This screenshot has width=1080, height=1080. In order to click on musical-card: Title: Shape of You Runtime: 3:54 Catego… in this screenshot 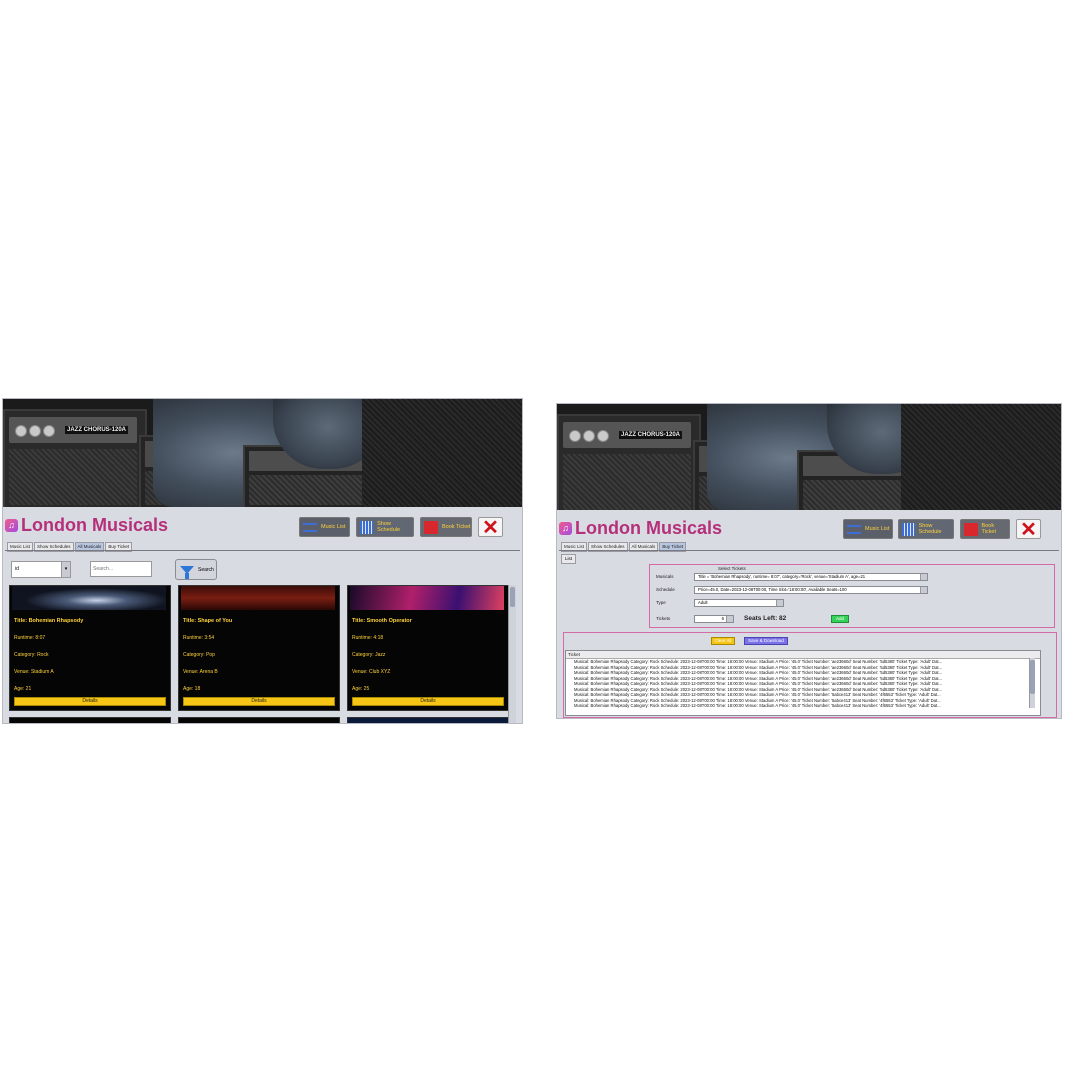, I will do `click(259, 648)`.